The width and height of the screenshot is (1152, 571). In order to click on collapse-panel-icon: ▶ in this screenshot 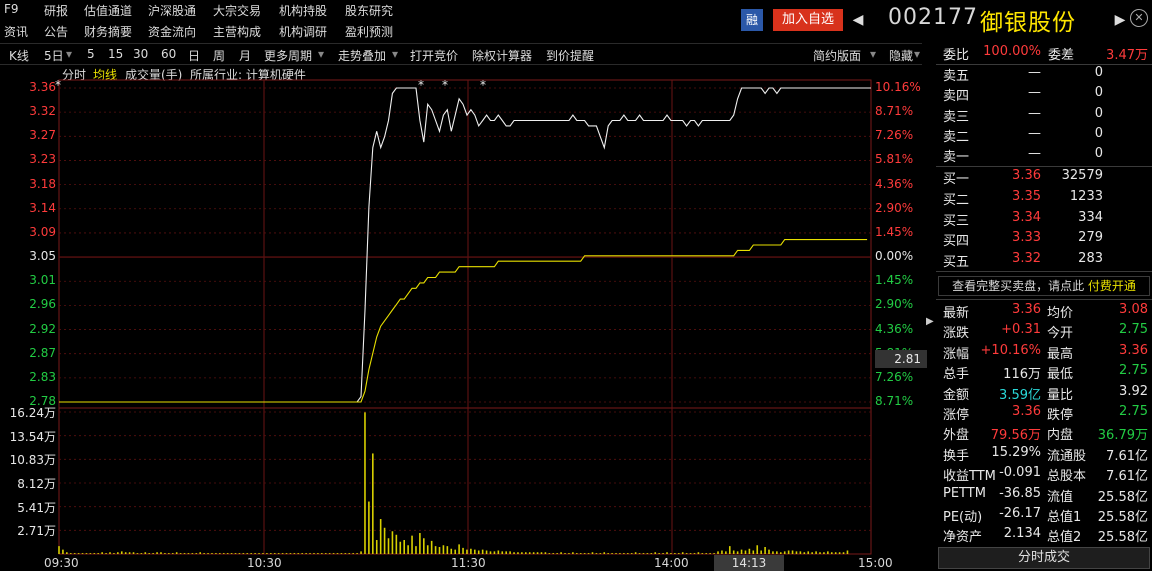, I will do `click(930, 321)`.